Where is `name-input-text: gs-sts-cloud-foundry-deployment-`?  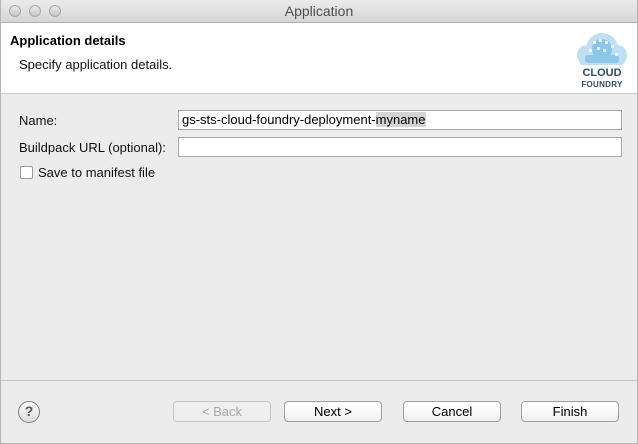 name-input-text: gs-sts-cloud-foundry-deployment- is located at coordinates (279, 119).